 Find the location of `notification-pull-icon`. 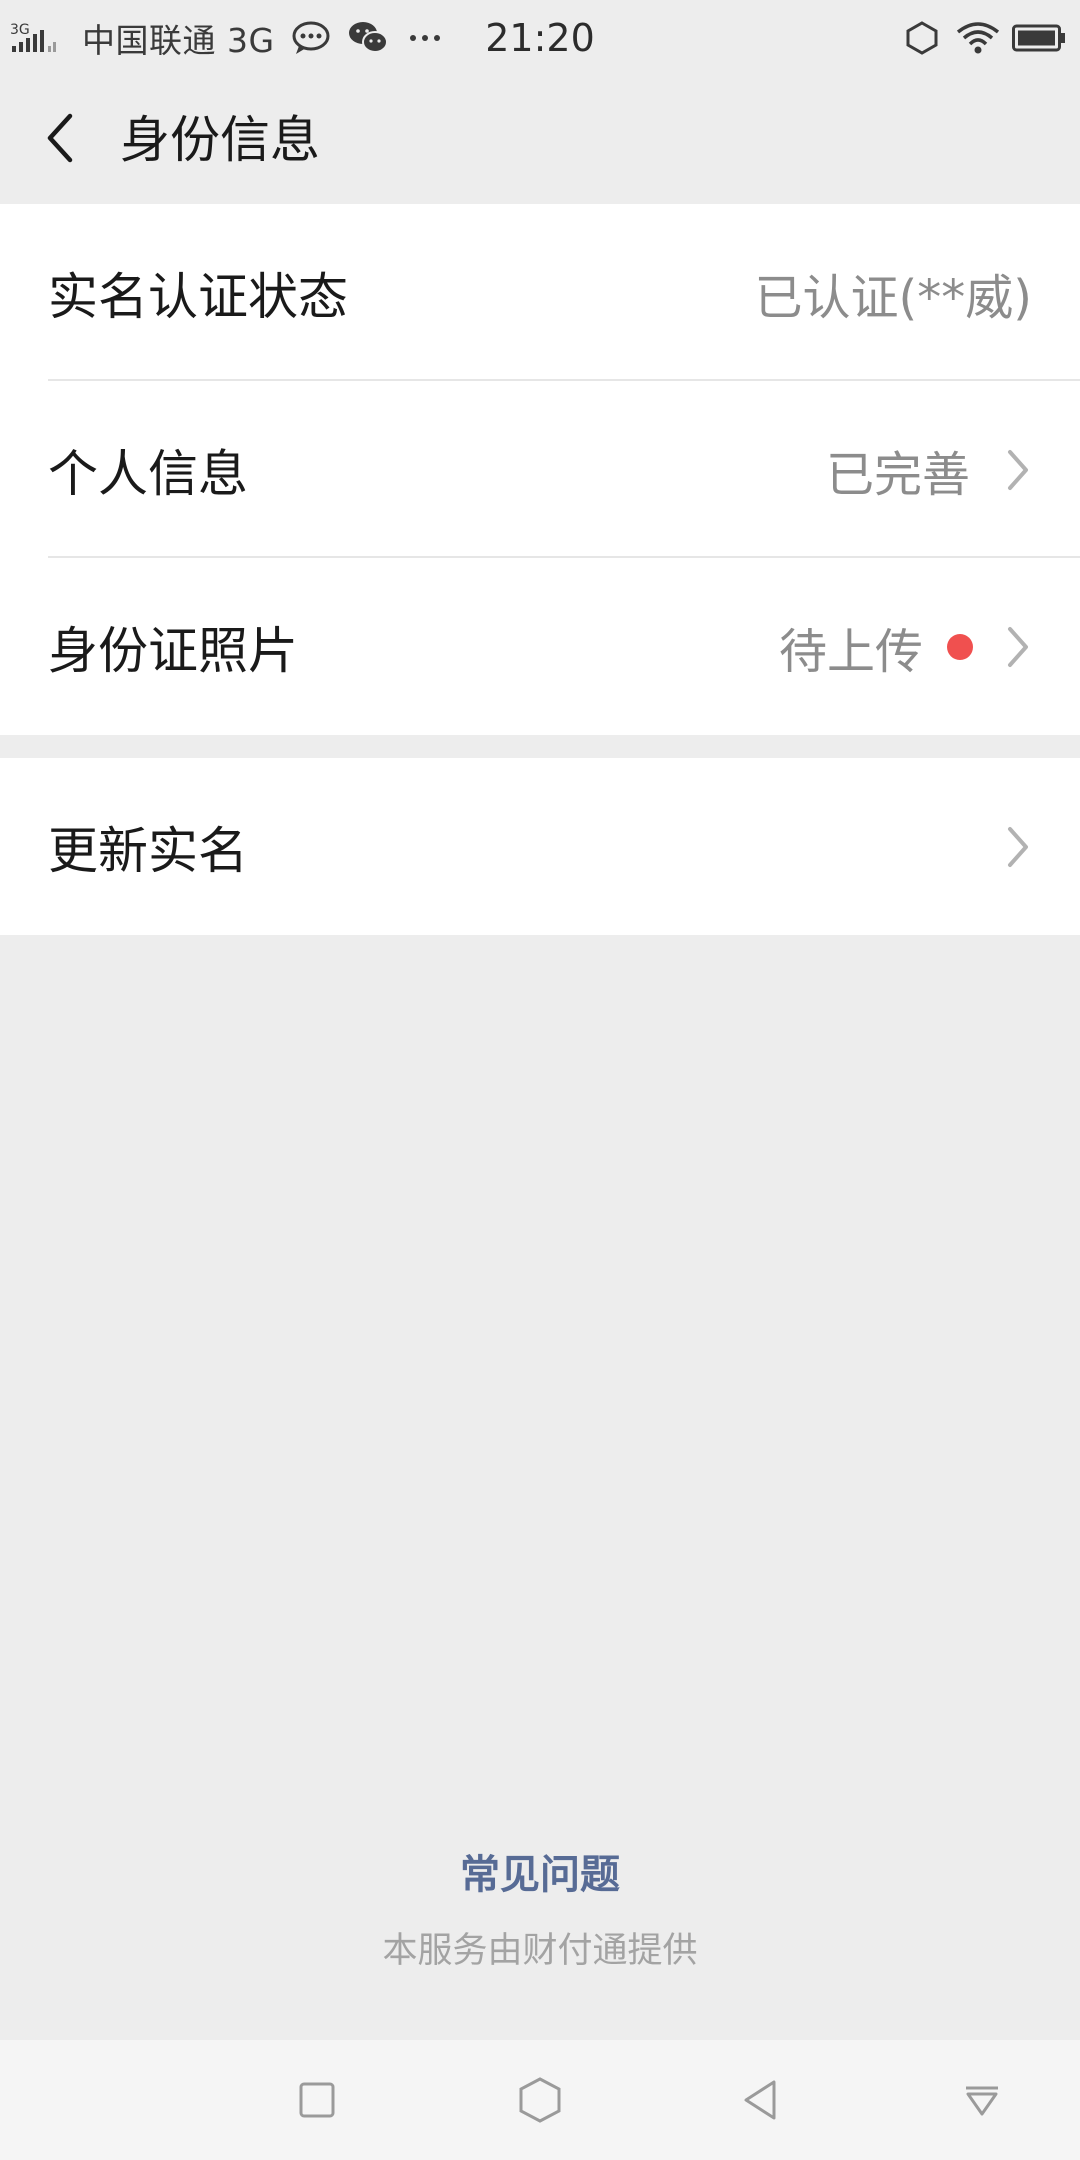

notification-pull-icon is located at coordinates (982, 2101).